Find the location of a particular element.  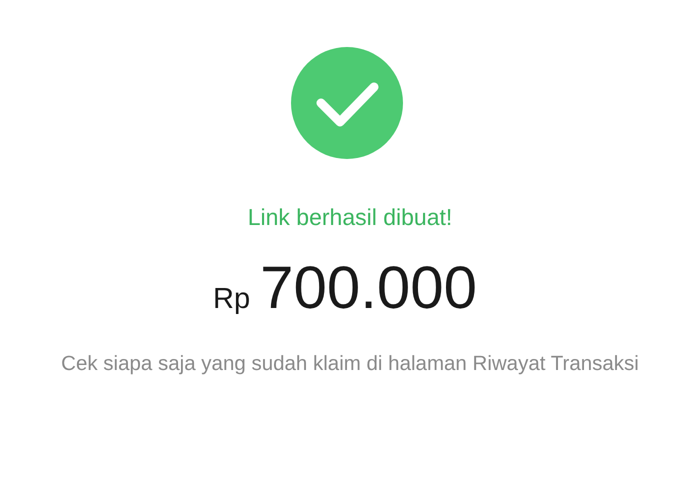

status-title: Link berhasil dibuat! is located at coordinates (350, 217).